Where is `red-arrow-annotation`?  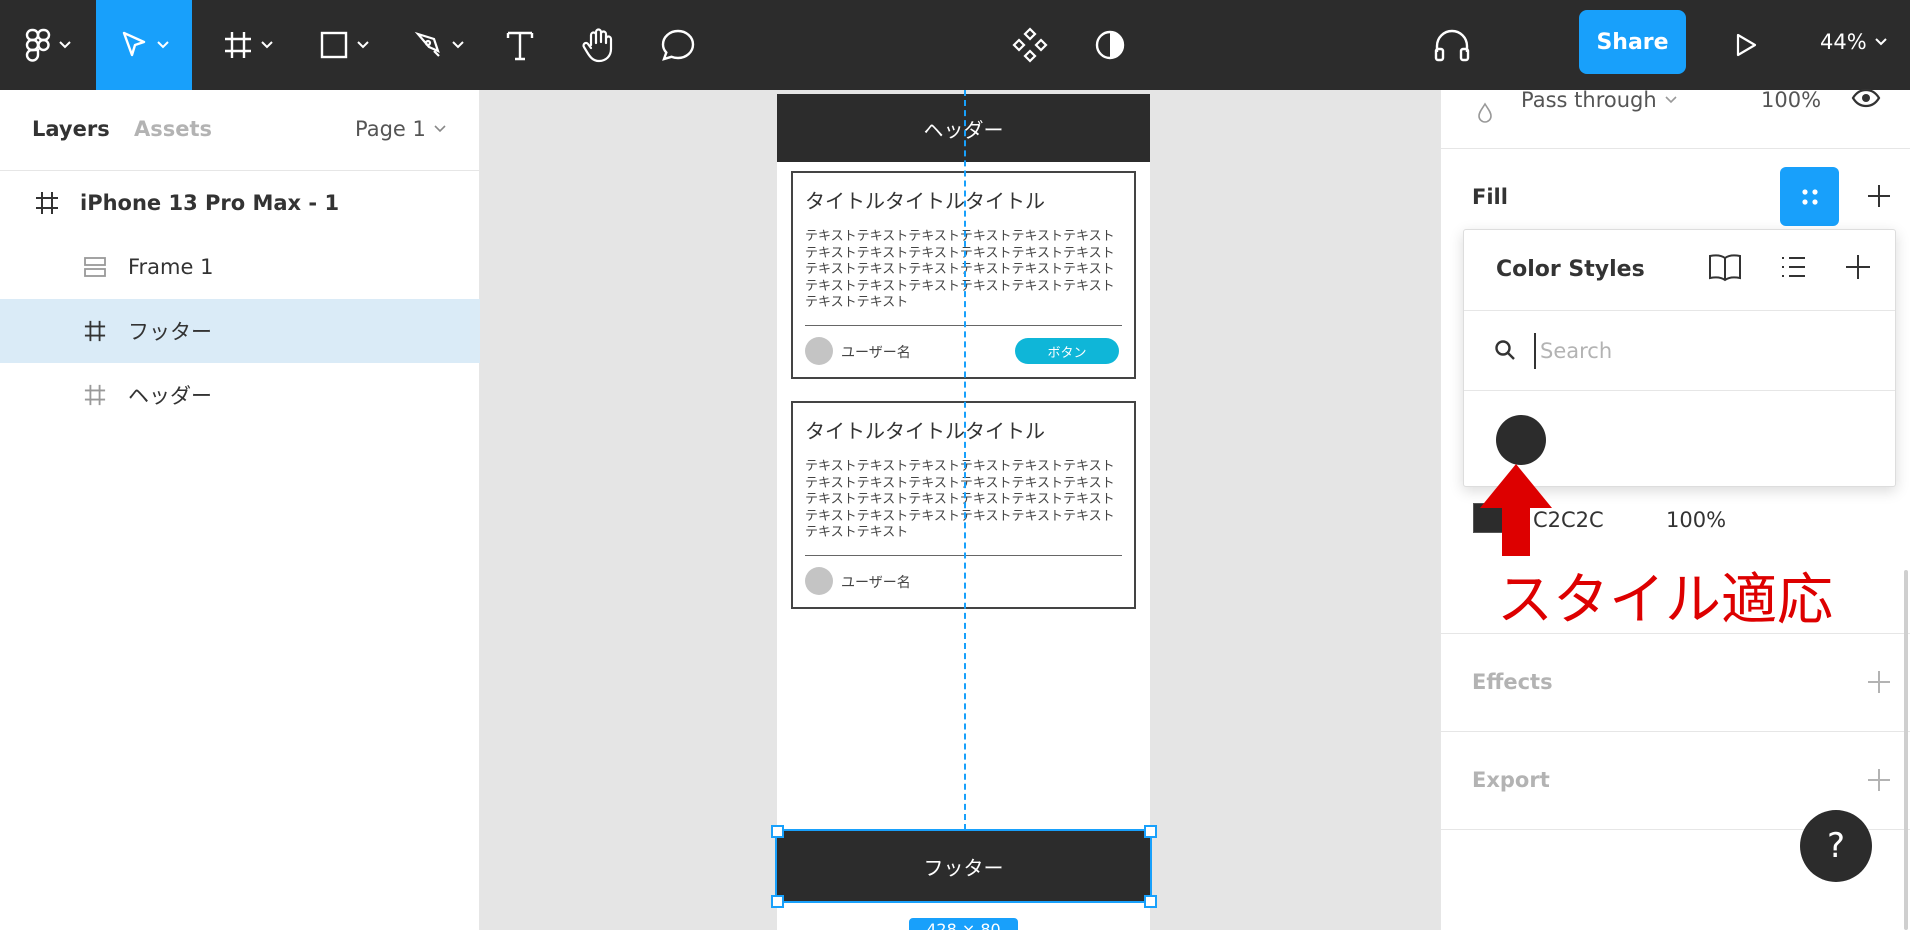 red-arrow-annotation is located at coordinates (1516, 510).